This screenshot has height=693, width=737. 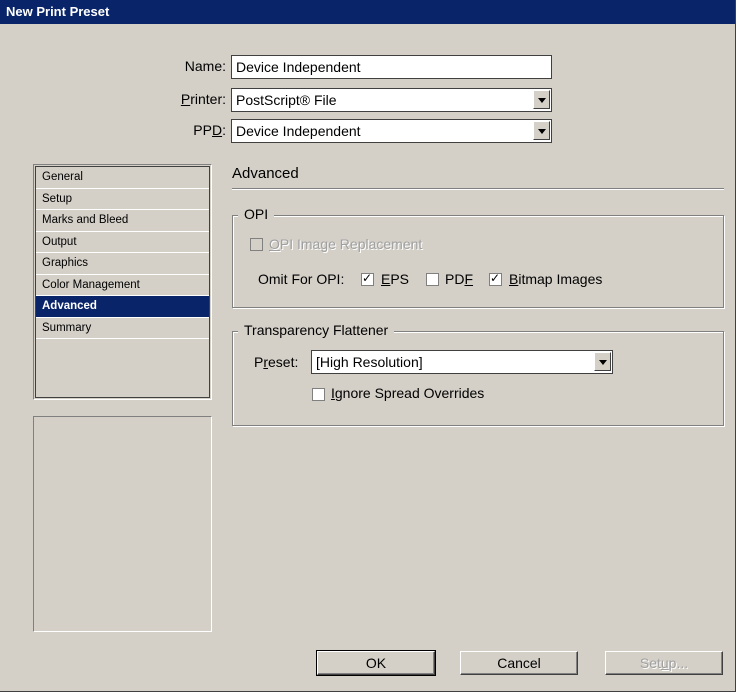 What do you see at coordinates (367, 12) in the screenshot?
I see `dialog-title: New Print Preset` at bounding box center [367, 12].